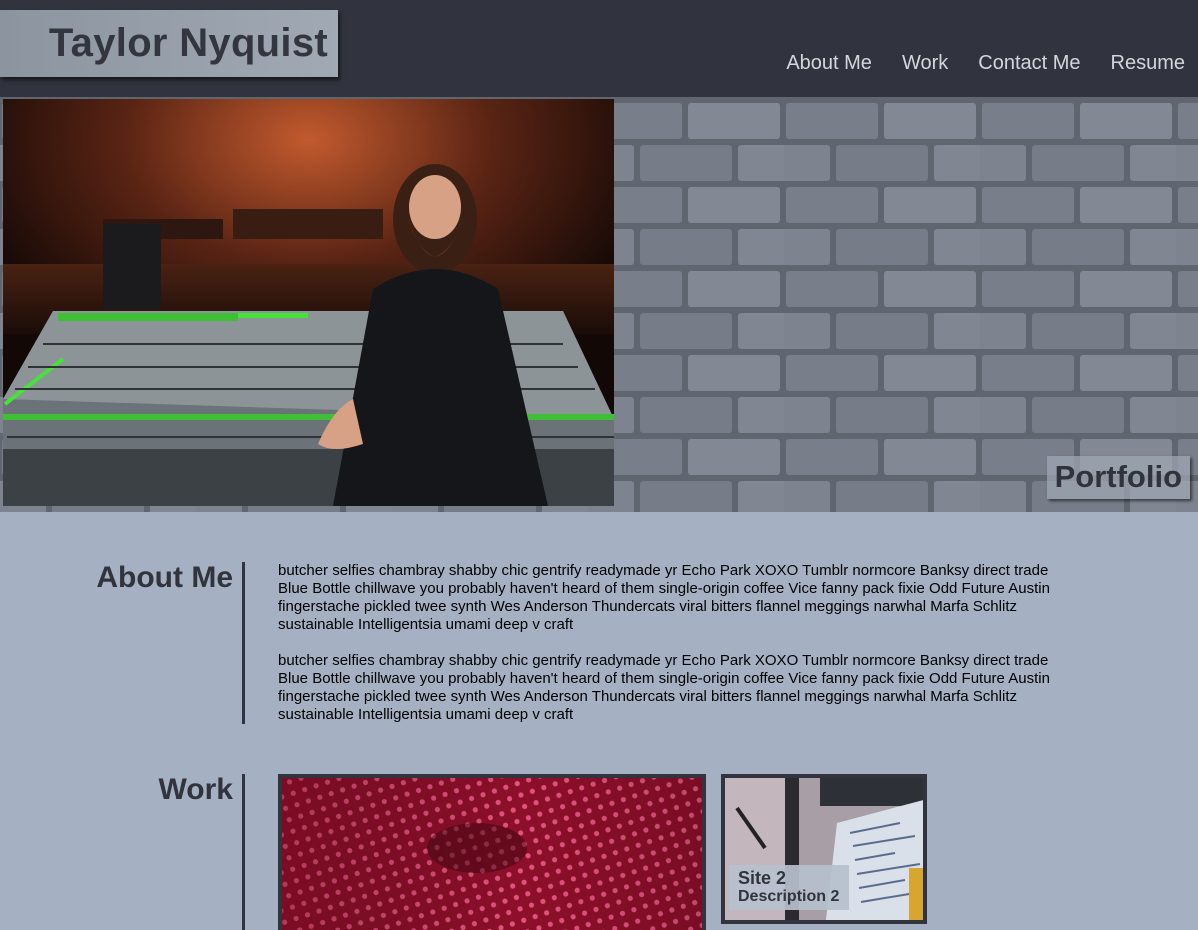  What do you see at coordinates (243, 852) in the screenshot?
I see `work-divider` at bounding box center [243, 852].